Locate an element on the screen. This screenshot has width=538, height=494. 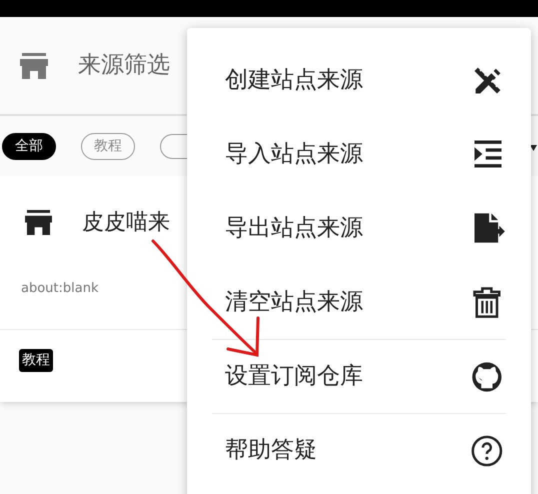
menu-item: 设置订阅仓库 is located at coordinates (359, 376).